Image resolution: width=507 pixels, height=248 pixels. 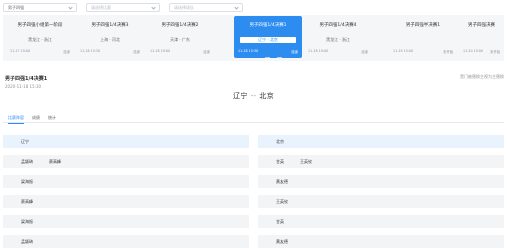 I want to click on match-card-title: 男子四强小组第一阶段, so click(x=40, y=25).